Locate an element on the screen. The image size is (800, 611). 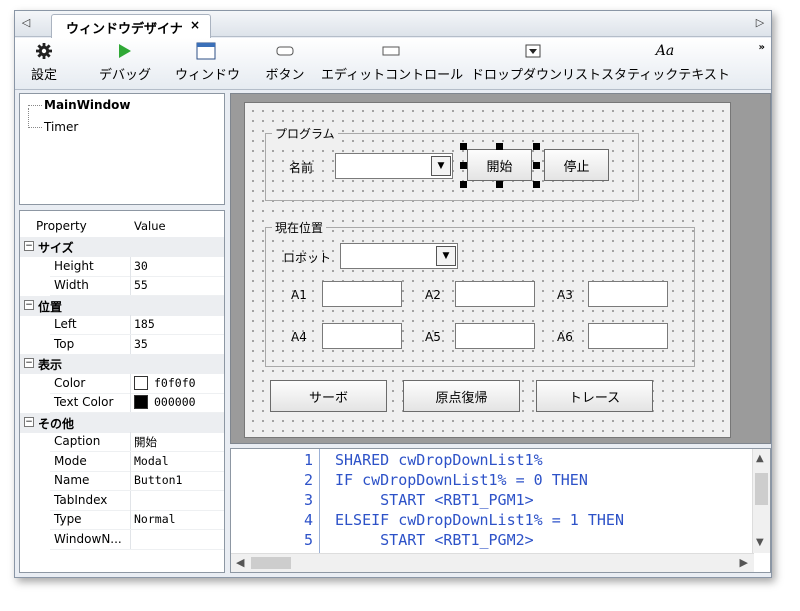
debug-button: デバッグ is located at coordinates (125, 64).